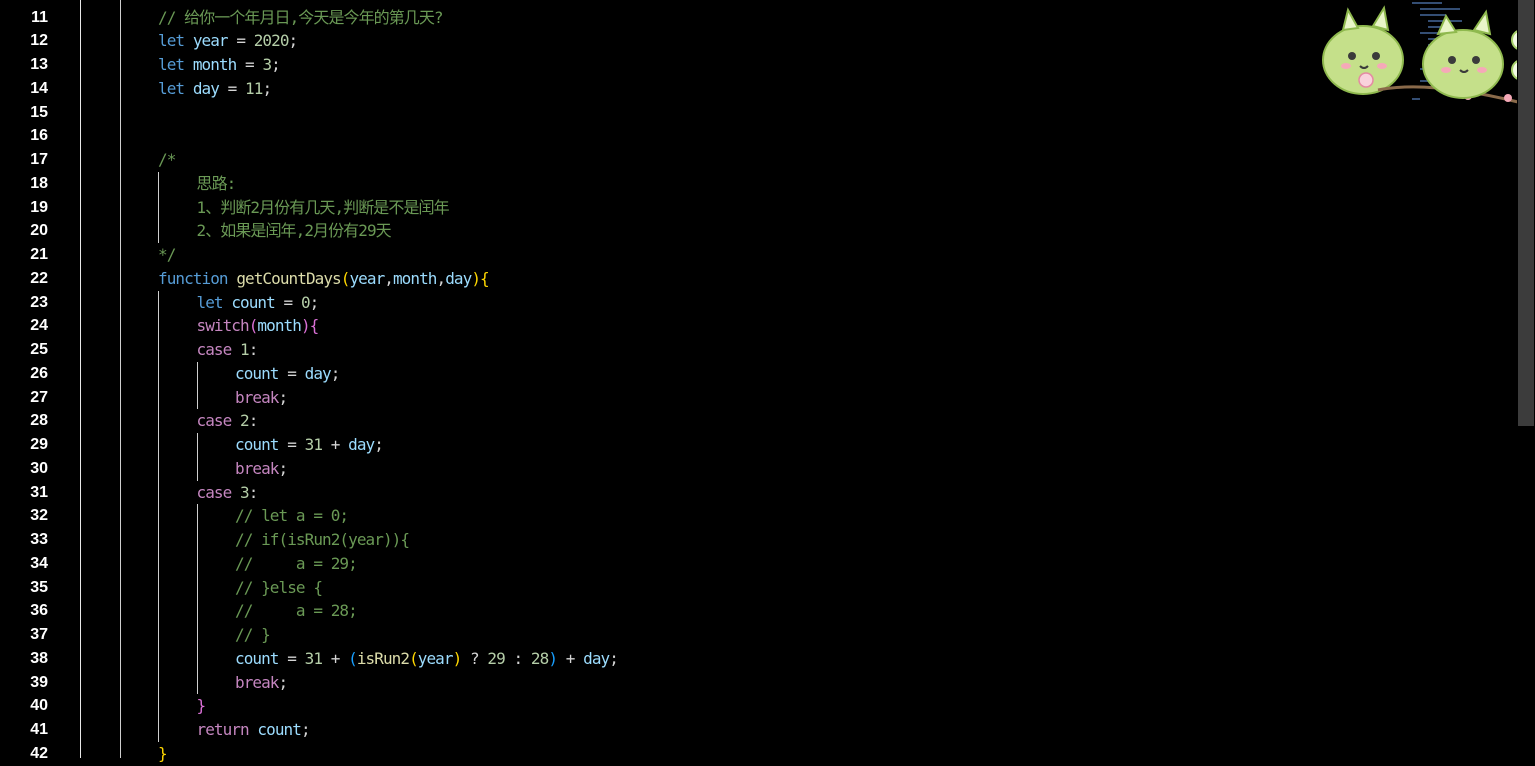 The image size is (1535, 766). What do you see at coordinates (292, 516) in the screenshot?
I see `code-line: // let a = 0;` at bounding box center [292, 516].